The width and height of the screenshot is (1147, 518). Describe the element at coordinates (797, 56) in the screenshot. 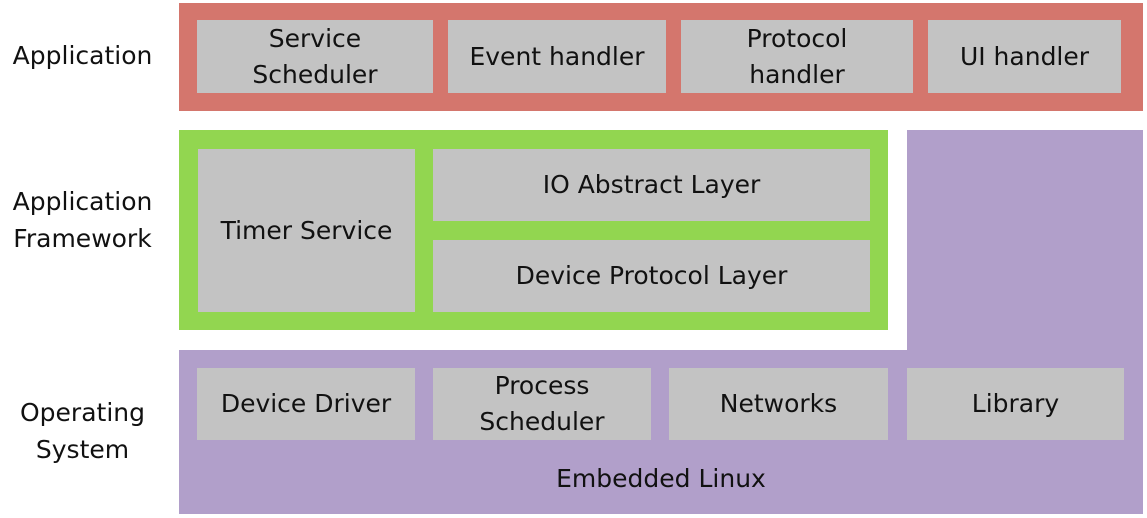

I see `module-protocol-handler: Protocol handler` at that location.